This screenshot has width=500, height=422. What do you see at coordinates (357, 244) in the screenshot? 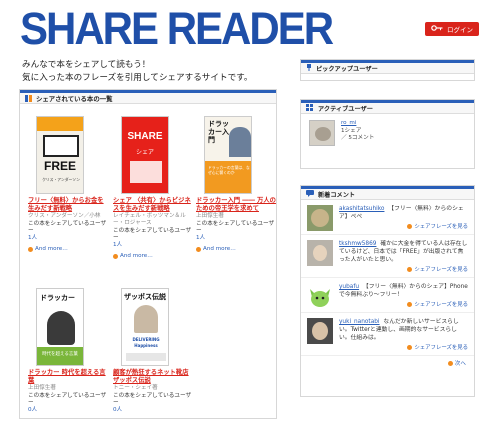
I see `comment-user: tkshmw5869` at bounding box center [357, 244].